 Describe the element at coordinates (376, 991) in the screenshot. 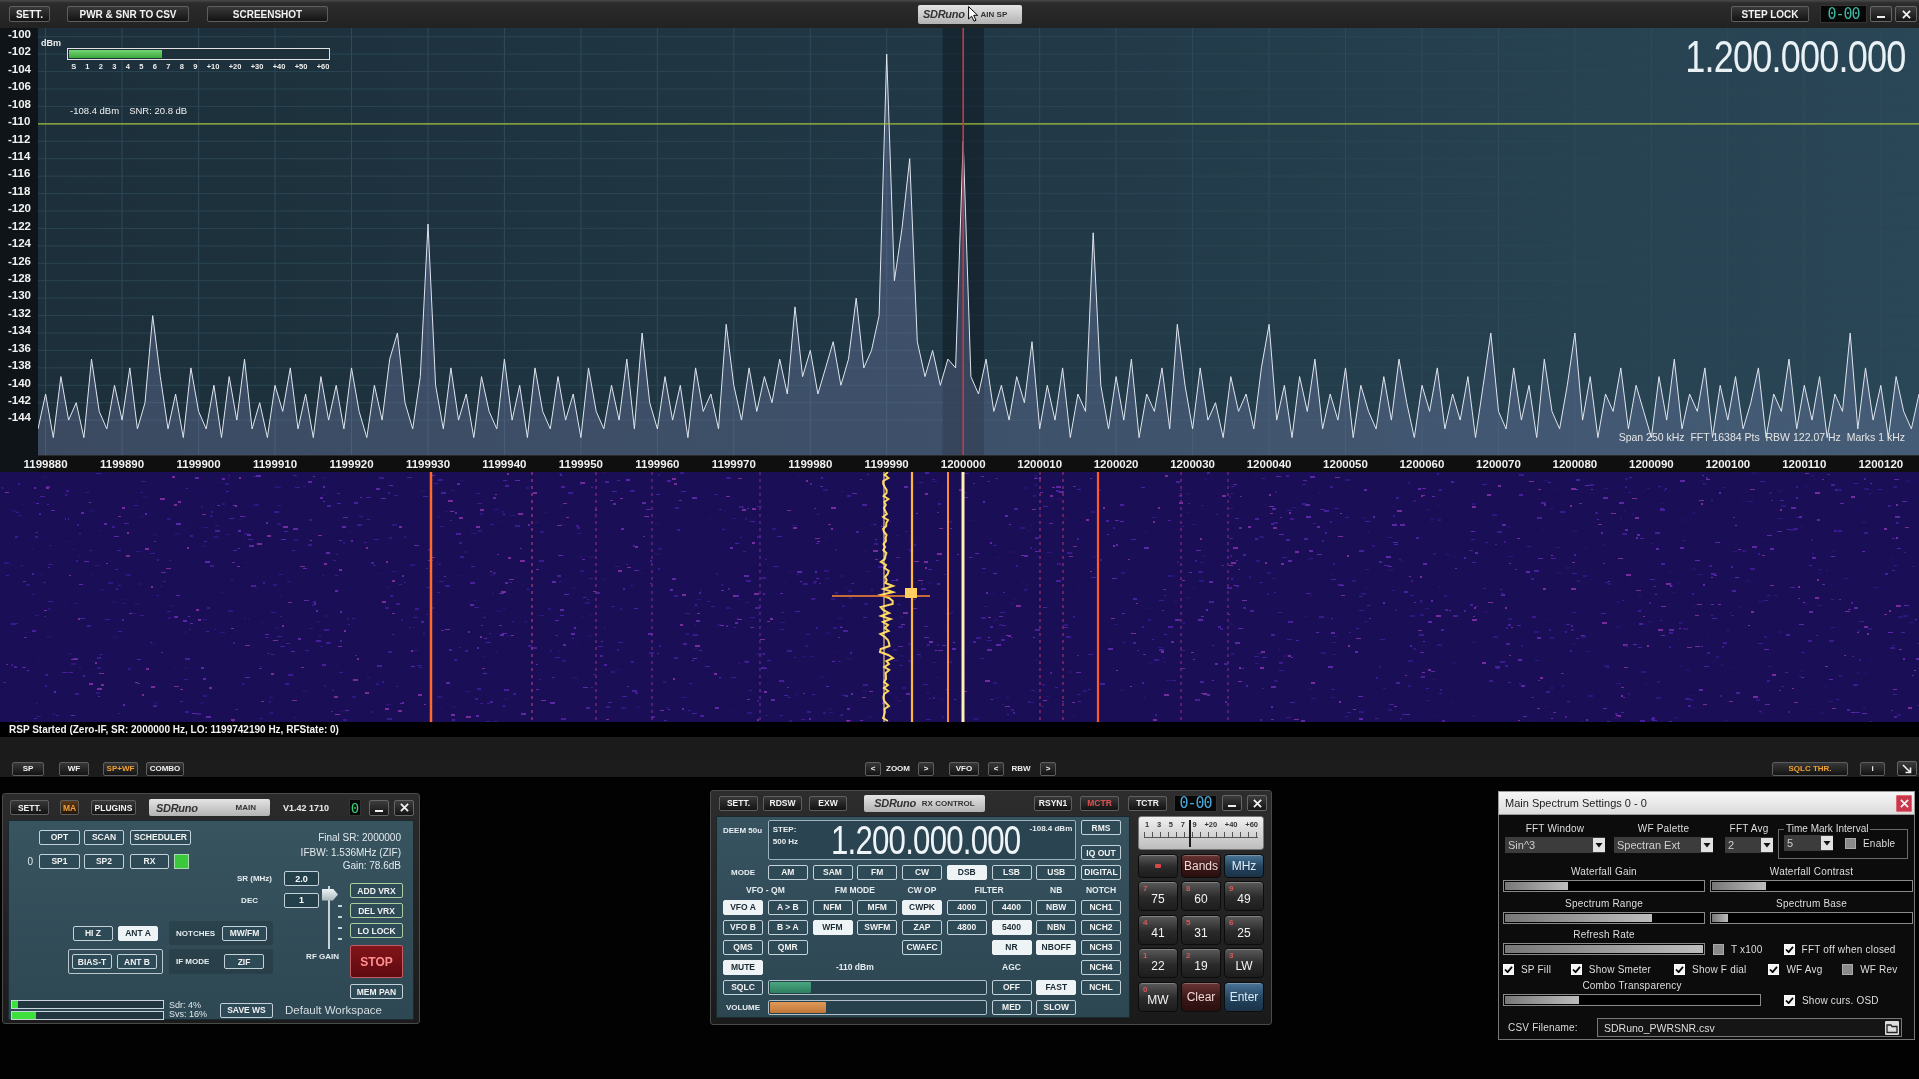

I see `mem-pan-button: MEM PAN` at that location.